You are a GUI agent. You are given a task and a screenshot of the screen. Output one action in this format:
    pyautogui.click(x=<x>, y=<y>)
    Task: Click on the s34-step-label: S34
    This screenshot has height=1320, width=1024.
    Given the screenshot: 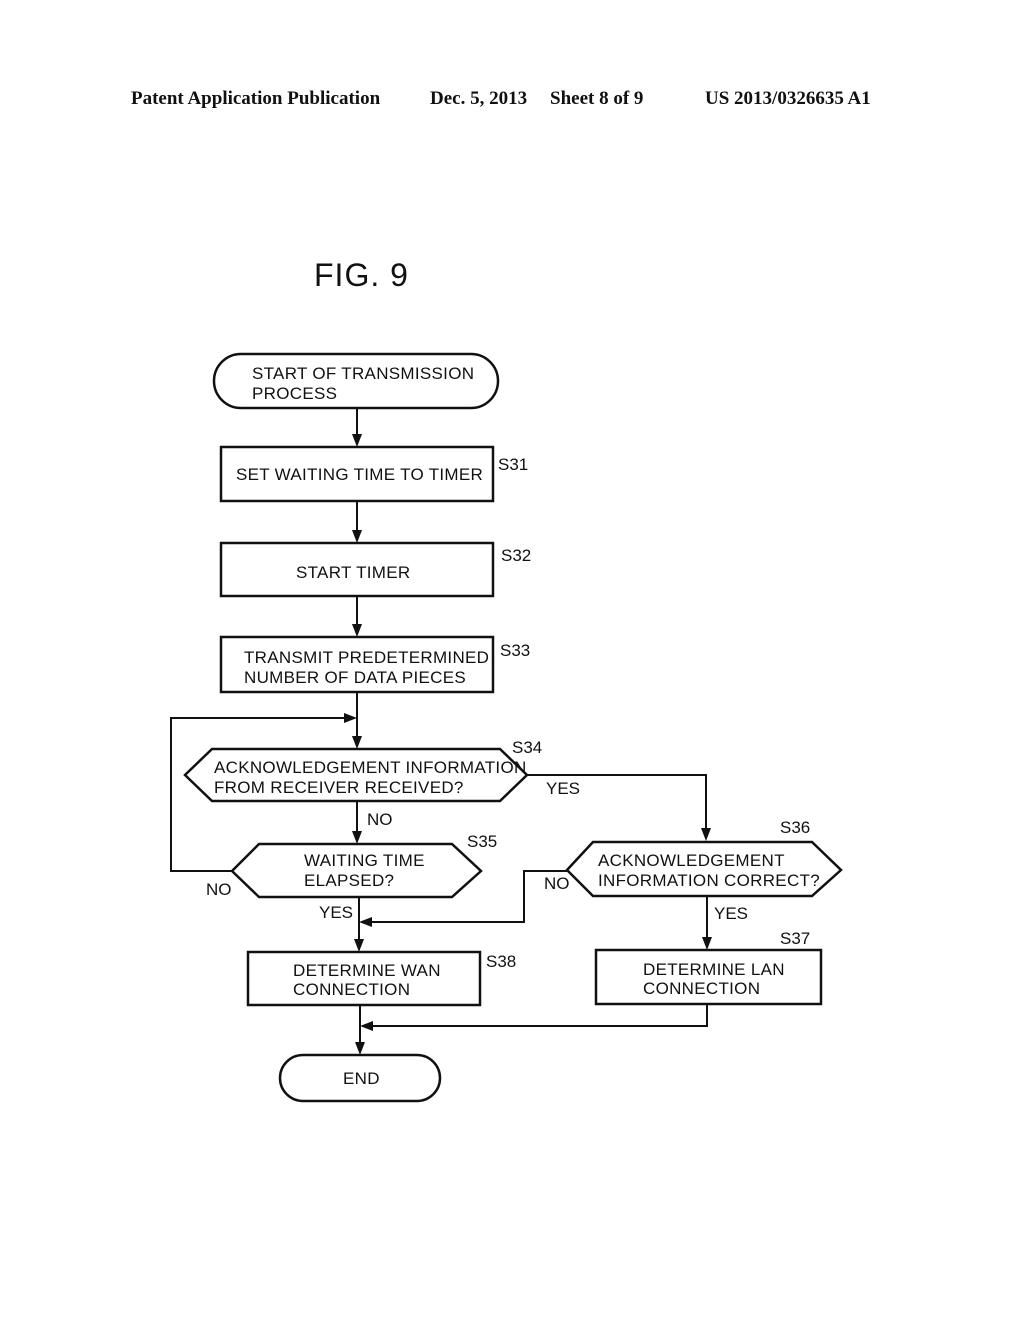 What is the action you would take?
    pyautogui.click(x=527, y=747)
    